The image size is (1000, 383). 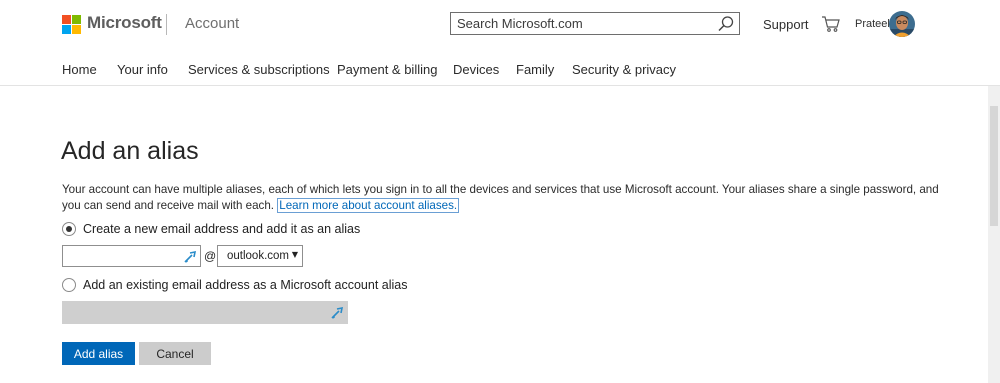 What do you see at coordinates (387, 69) in the screenshot?
I see `nav-item-payment-billing: Payment & billing` at bounding box center [387, 69].